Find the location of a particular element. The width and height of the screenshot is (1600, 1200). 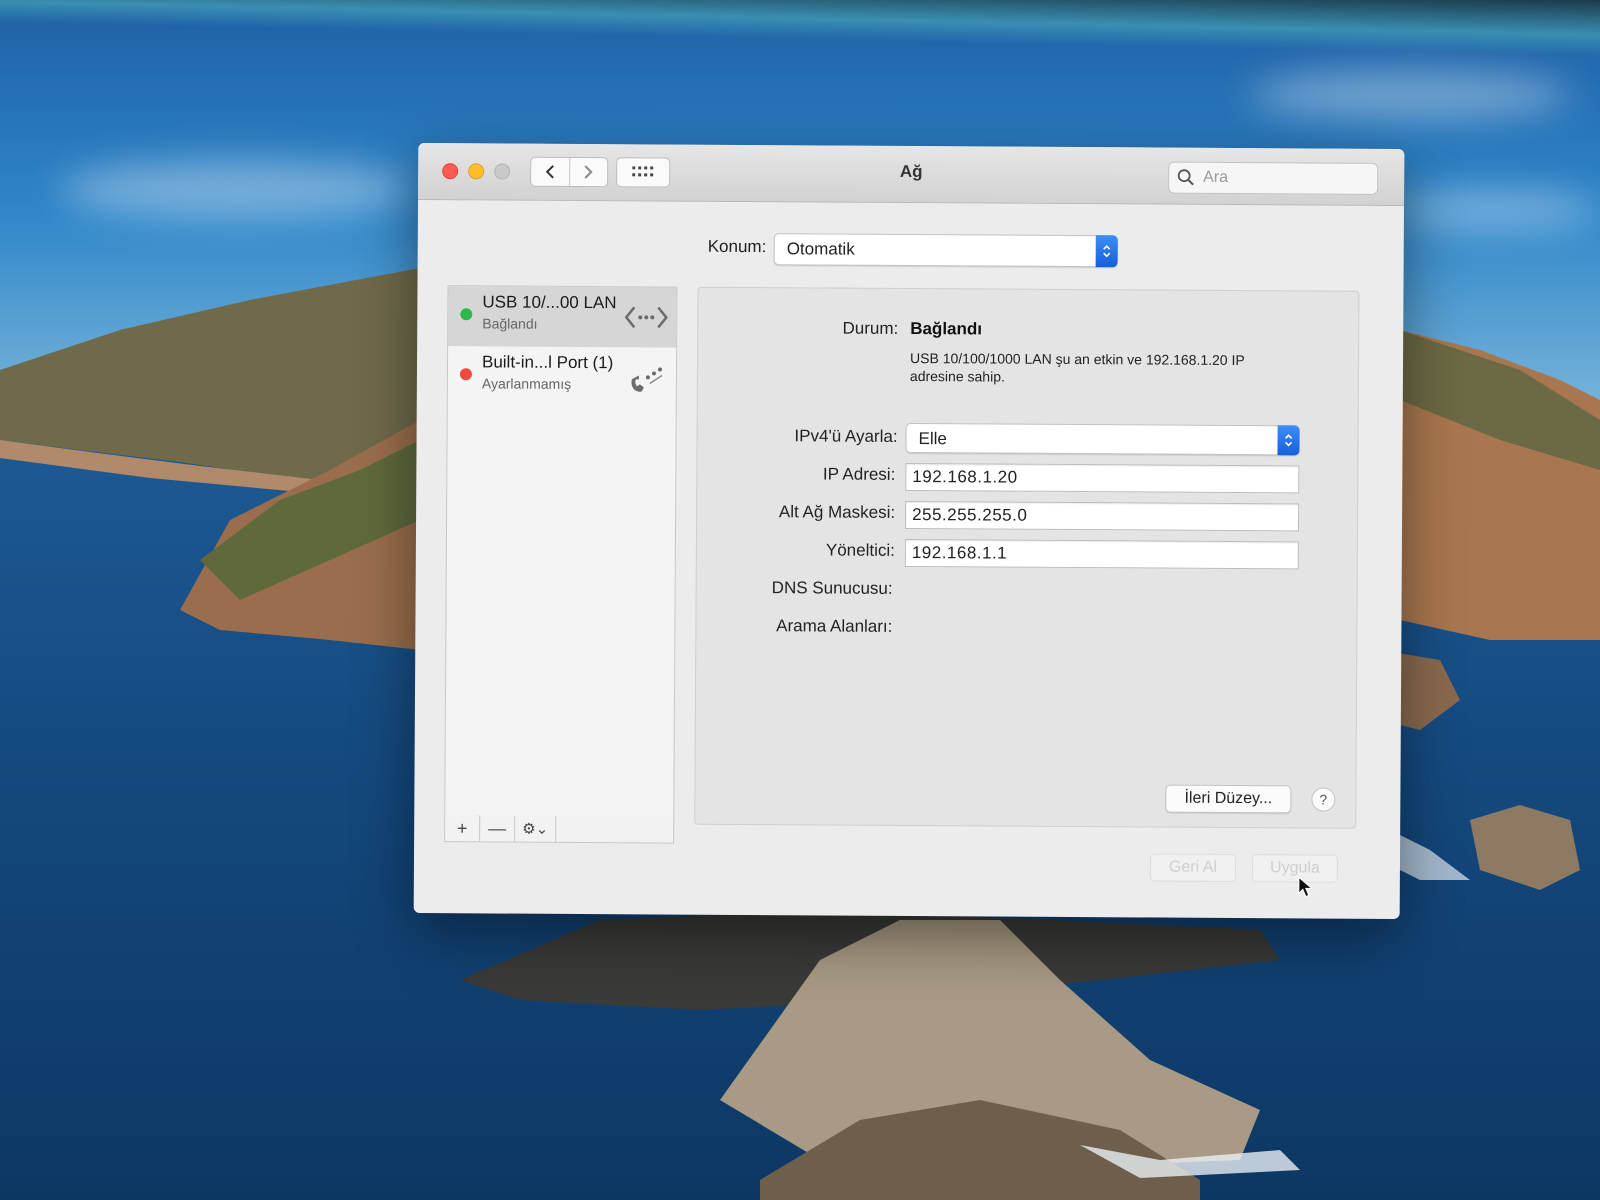

router-field: 192.168.1.1 is located at coordinates (1101, 554).